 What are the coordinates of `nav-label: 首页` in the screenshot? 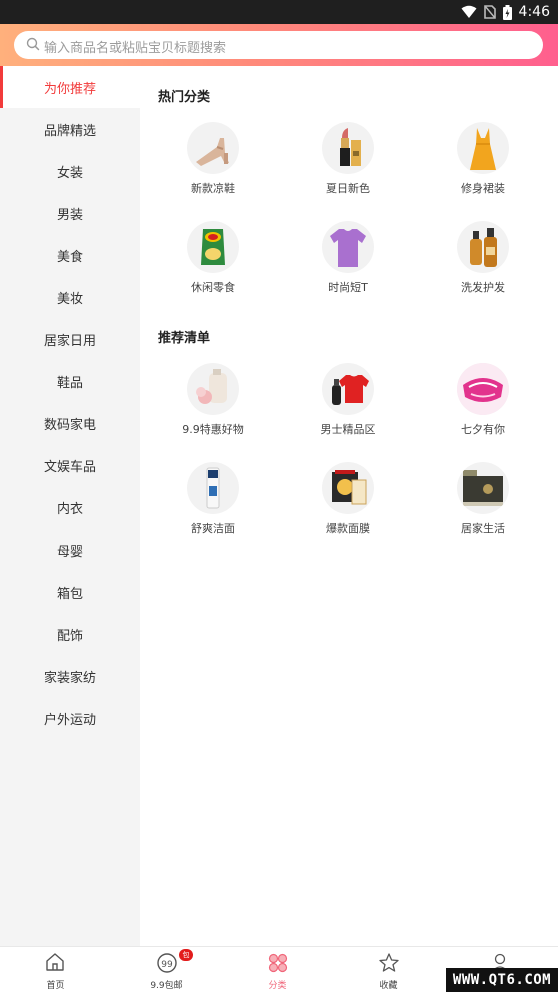 It's located at (55, 986).